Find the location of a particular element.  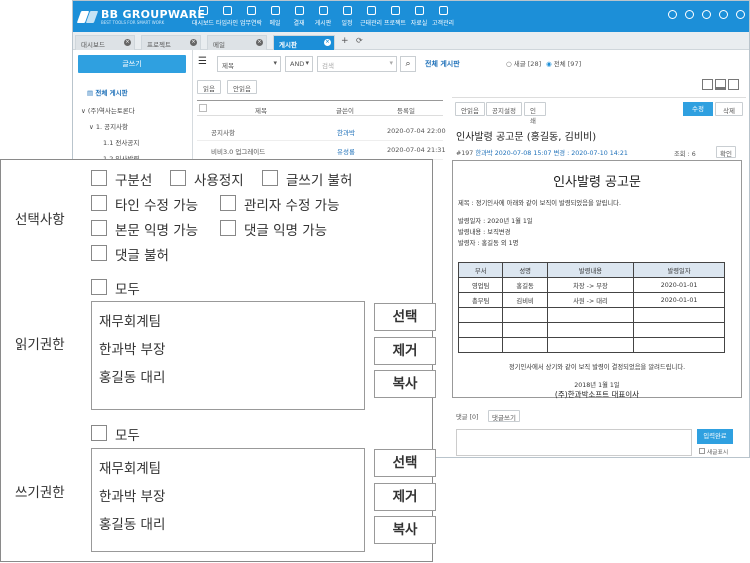

read-button: 읽음 is located at coordinates (209, 87).